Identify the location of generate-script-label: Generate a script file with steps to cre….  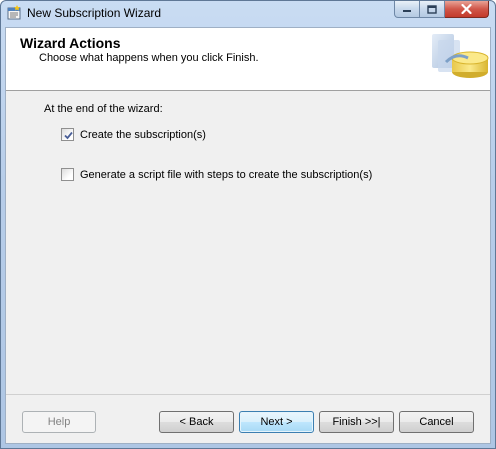
(226, 174).